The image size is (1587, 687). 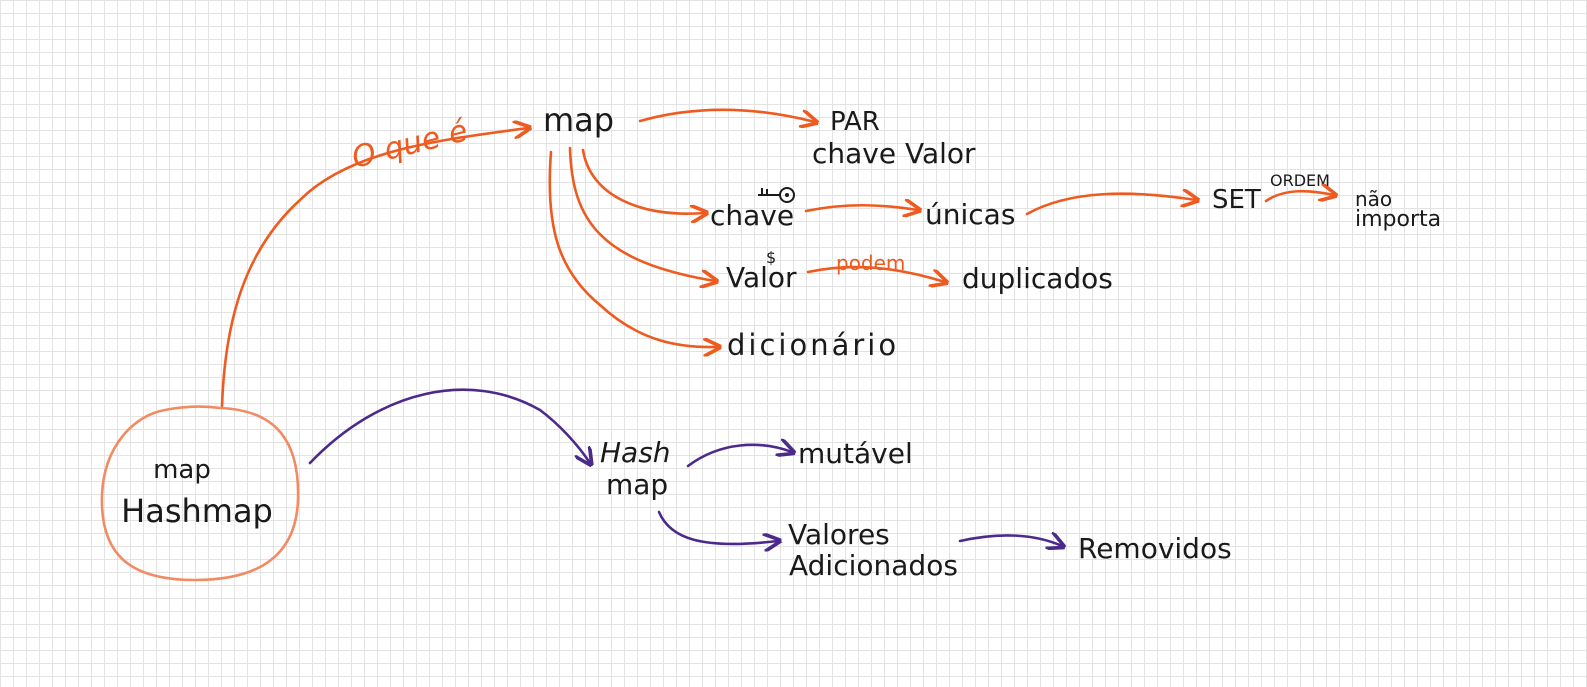 What do you see at coordinates (813, 345) in the screenshot?
I see `node-dicionario: dicionário` at bounding box center [813, 345].